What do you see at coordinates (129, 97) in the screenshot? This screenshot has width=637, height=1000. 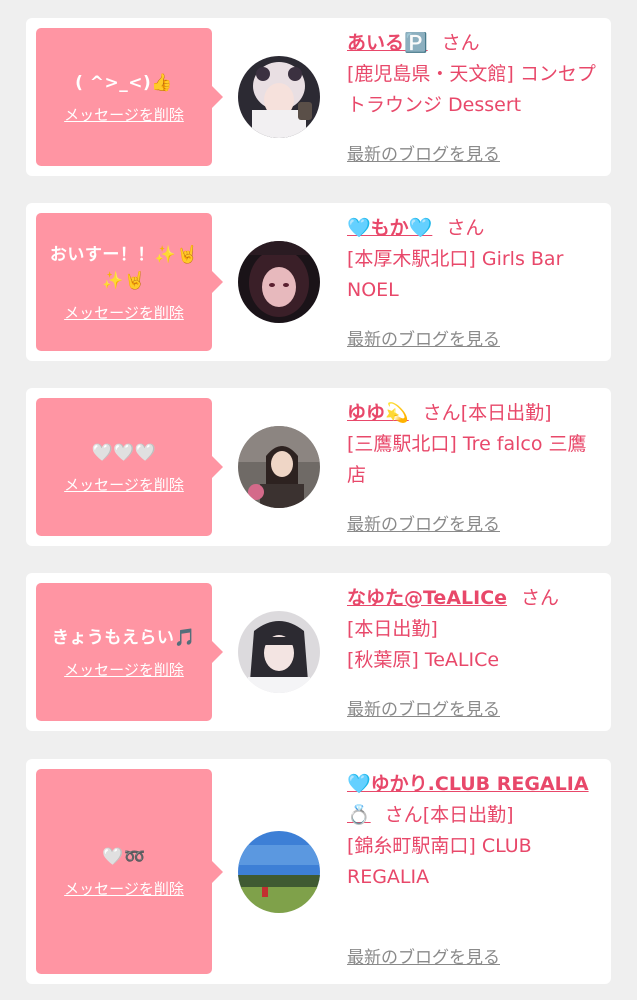 I see `message-bubble: ( ^>_<)👍 メッセージを削除` at bounding box center [129, 97].